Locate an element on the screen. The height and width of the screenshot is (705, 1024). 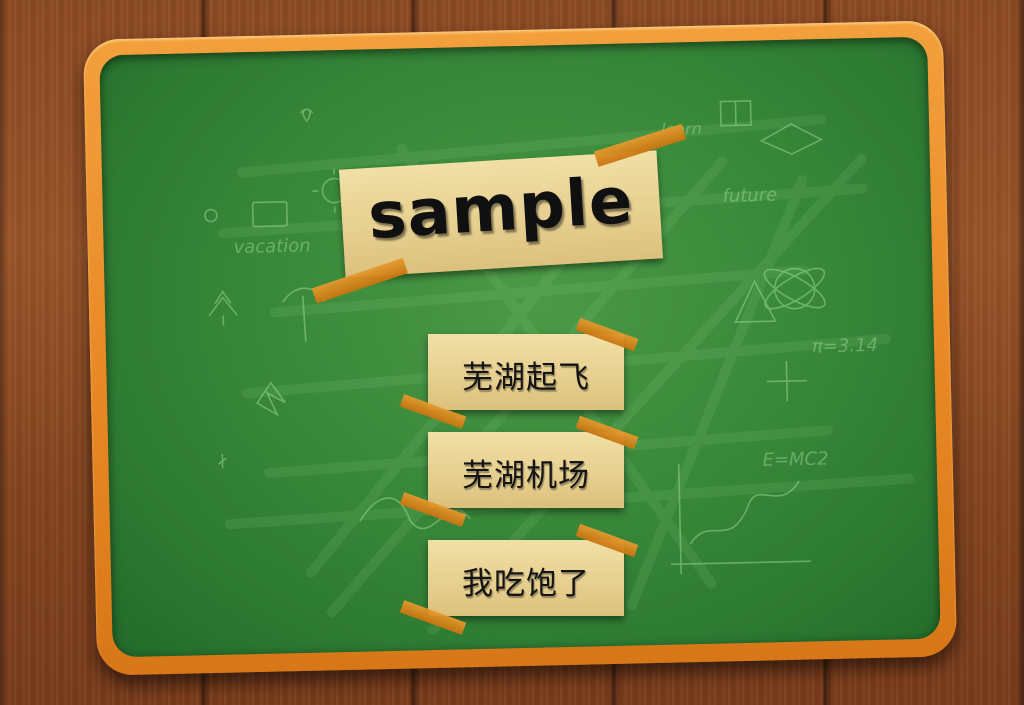
chalk-formula-pi: π=3.14 is located at coordinates (845, 346).